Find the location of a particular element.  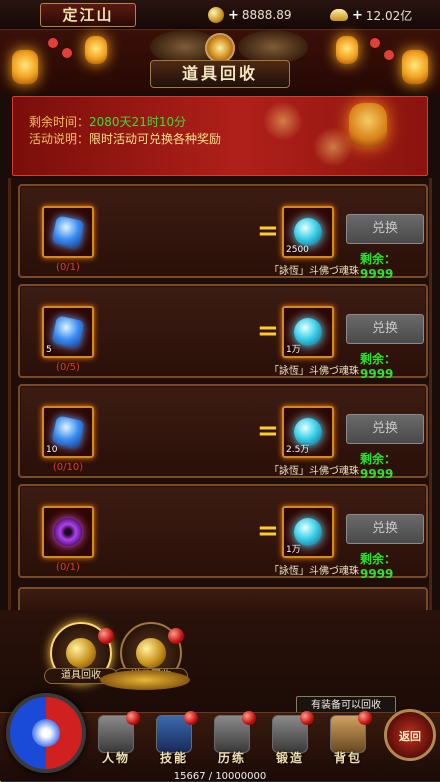

bottom-nav: 人物 技能 历练 锻造 背包 返回 15667 / 10000000 is located at coordinates (220, 737).